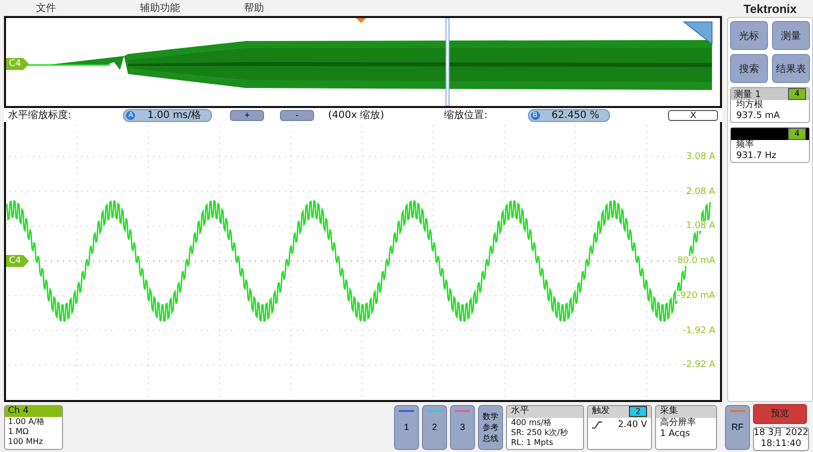 The width and height of the screenshot is (813, 452). Describe the element at coordinates (791, 35) in the screenshot. I see `side-button: 测量` at that location.